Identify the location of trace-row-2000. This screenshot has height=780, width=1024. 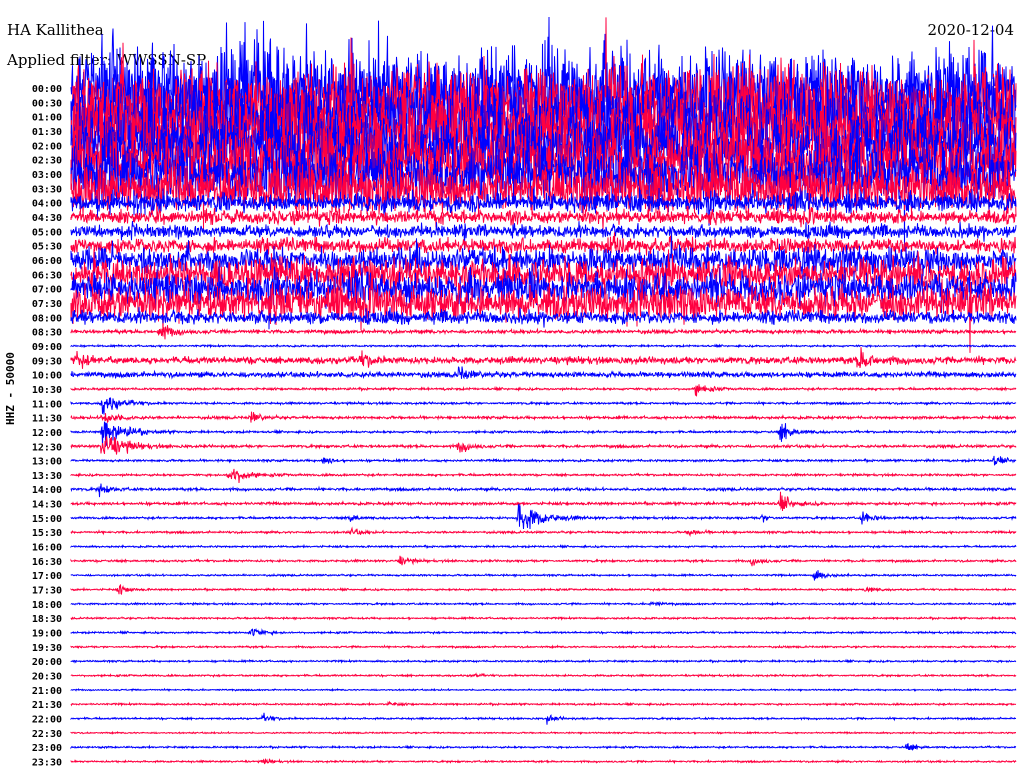
(543, 661).